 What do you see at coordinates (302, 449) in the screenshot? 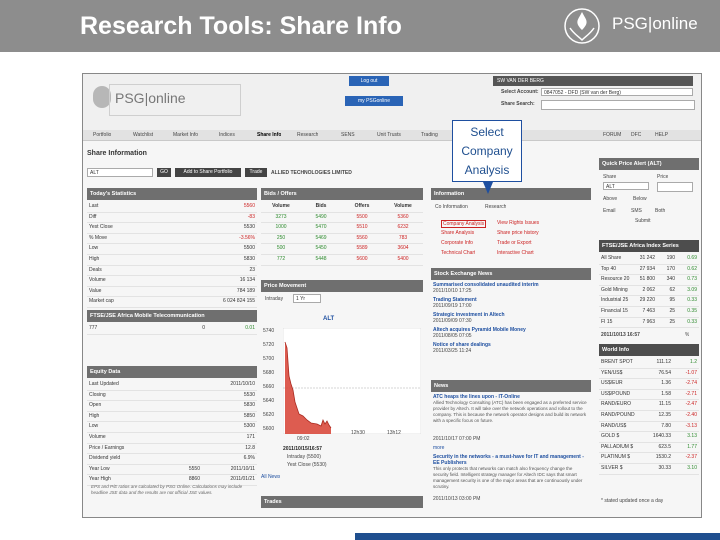
I see `chart-legend-time: 2011/10/15/16:57` at bounding box center [302, 449].